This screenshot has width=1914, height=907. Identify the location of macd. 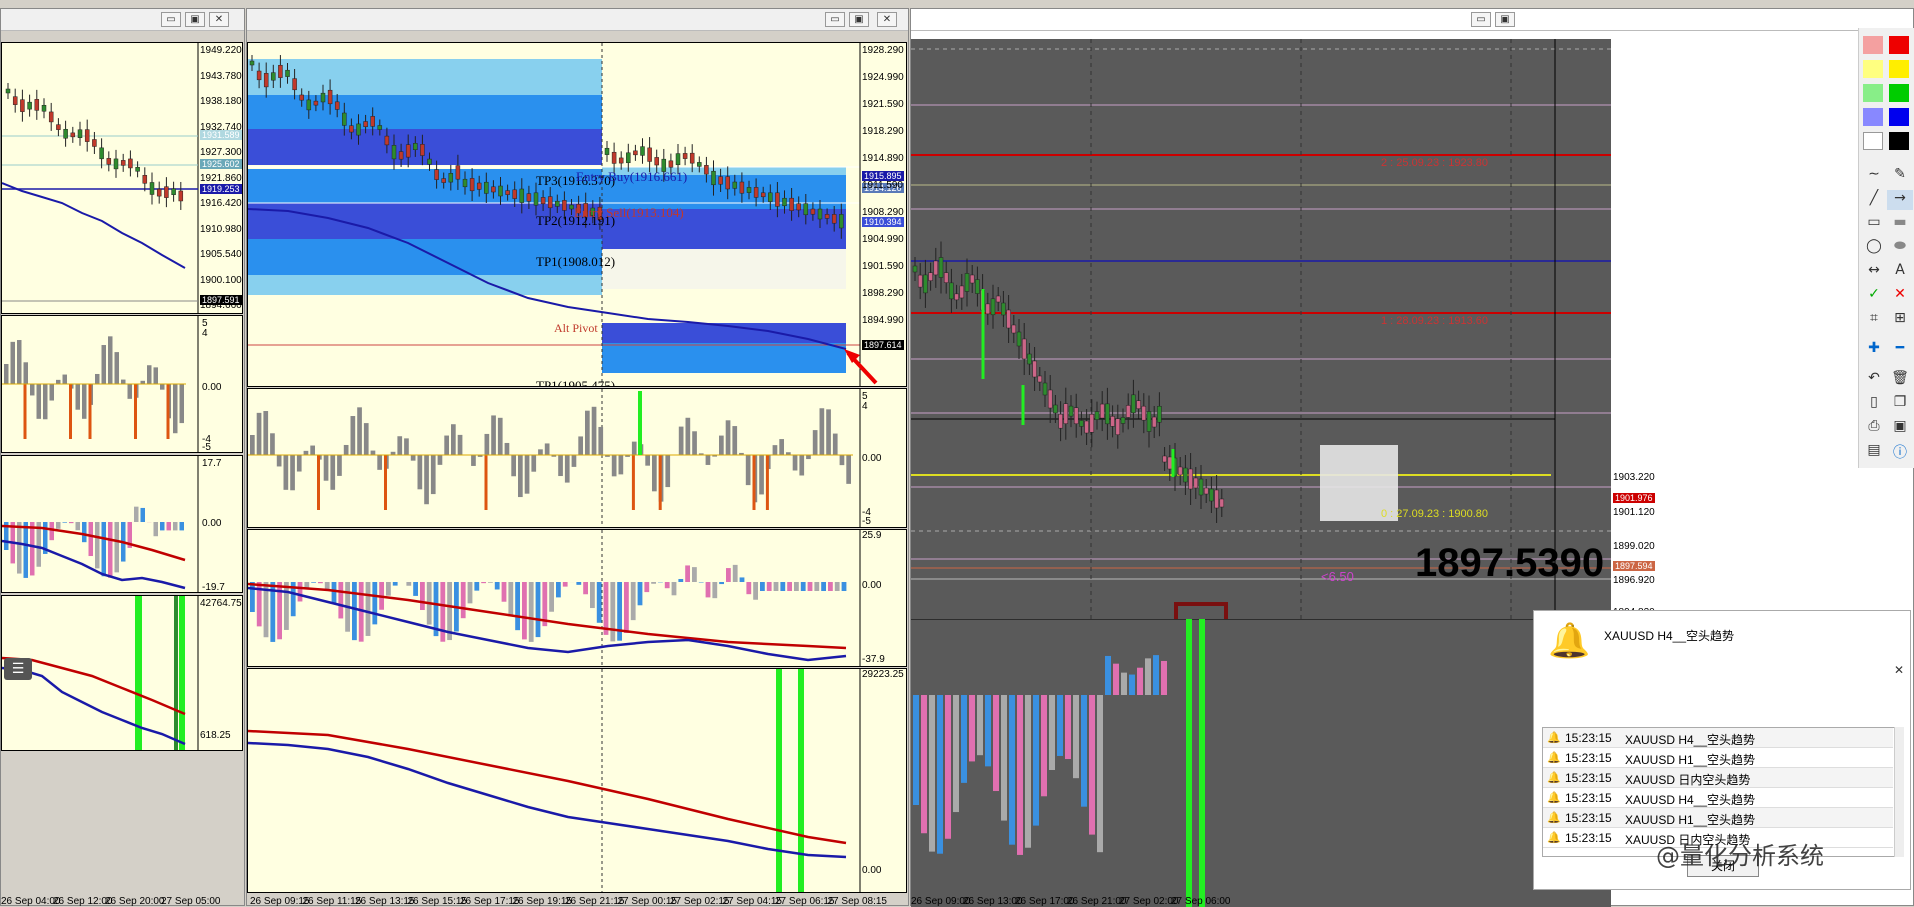
(577, 598).